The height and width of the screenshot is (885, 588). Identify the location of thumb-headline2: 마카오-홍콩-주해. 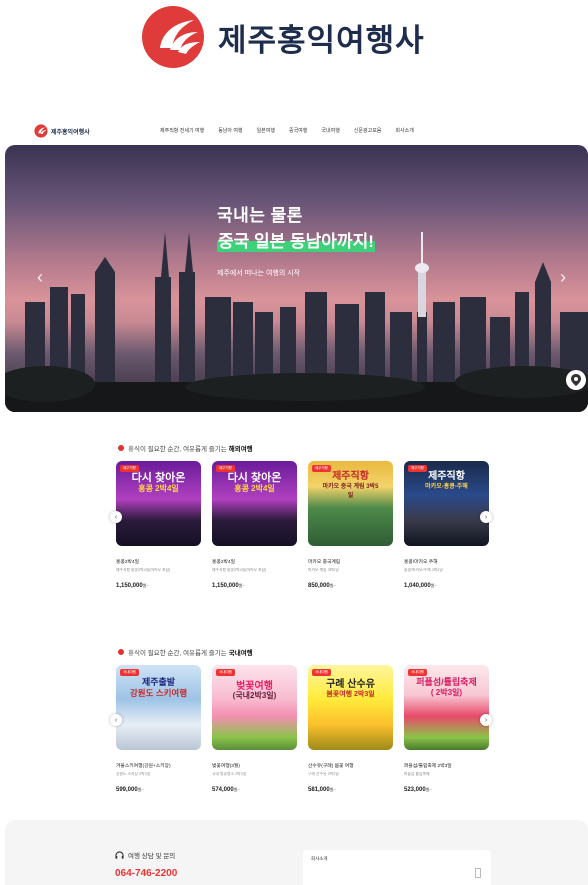
(446, 487).